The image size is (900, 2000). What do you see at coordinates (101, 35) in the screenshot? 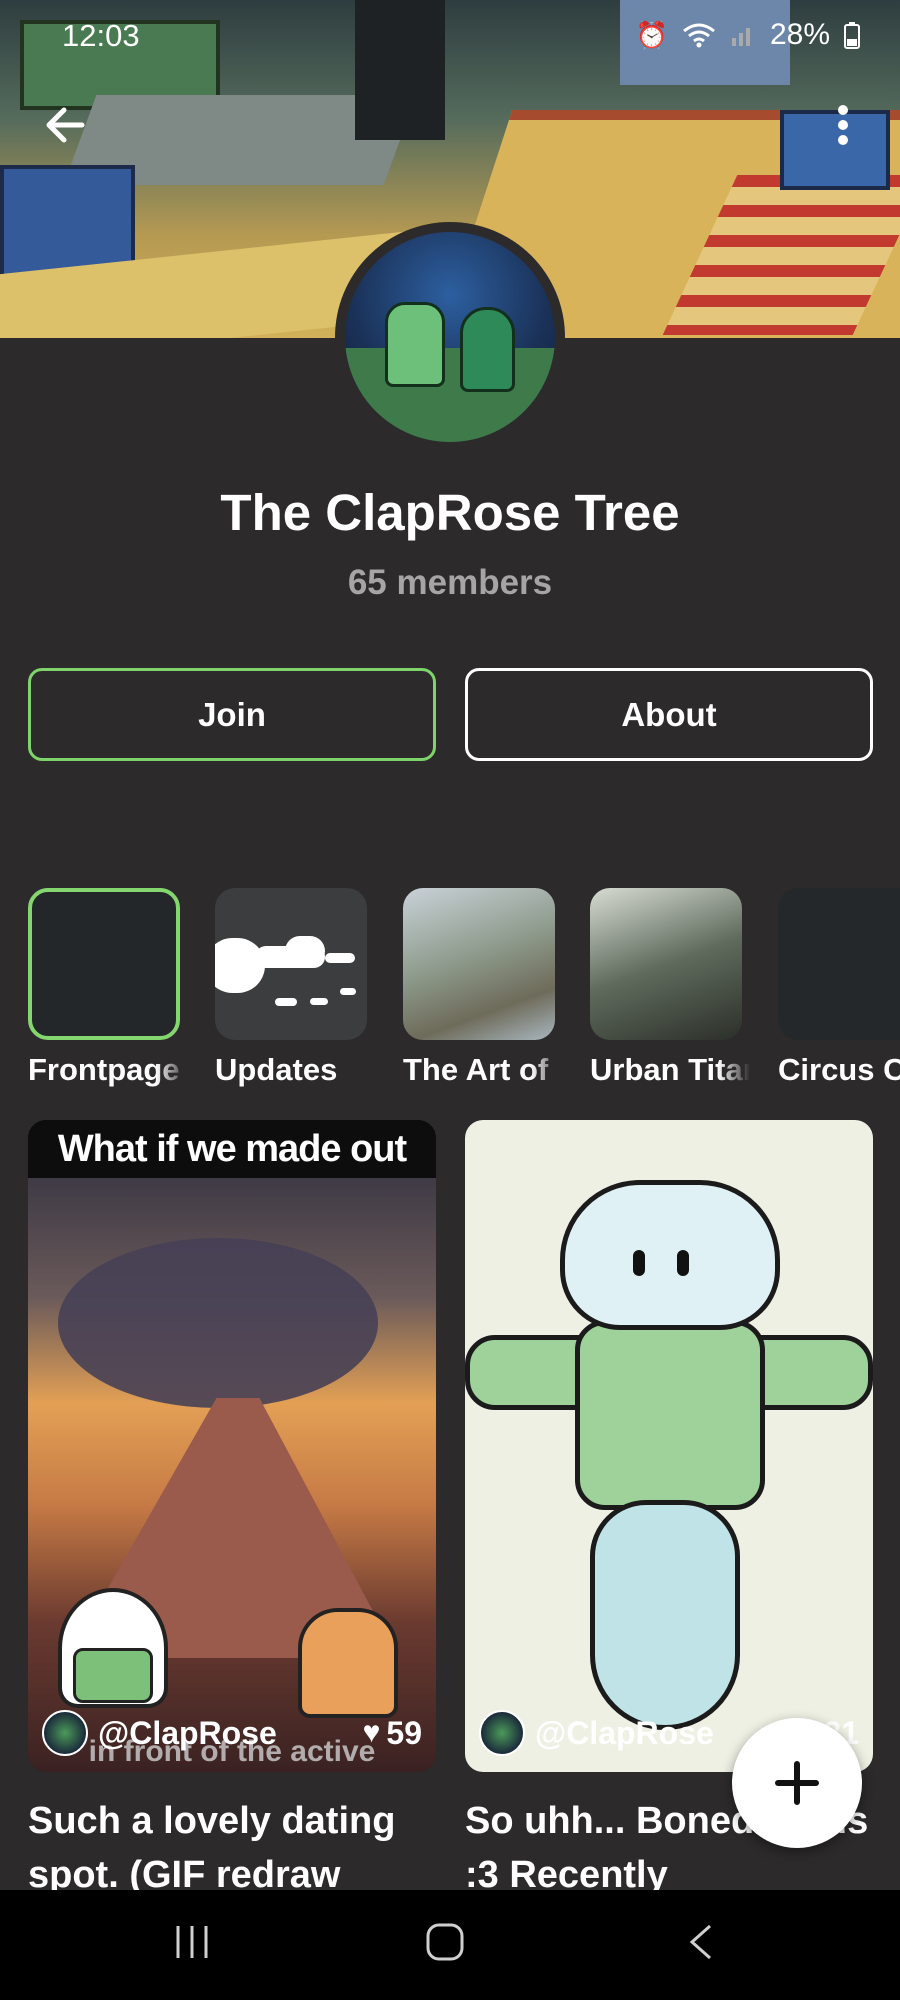
I see `status-time: 12:03` at bounding box center [101, 35].